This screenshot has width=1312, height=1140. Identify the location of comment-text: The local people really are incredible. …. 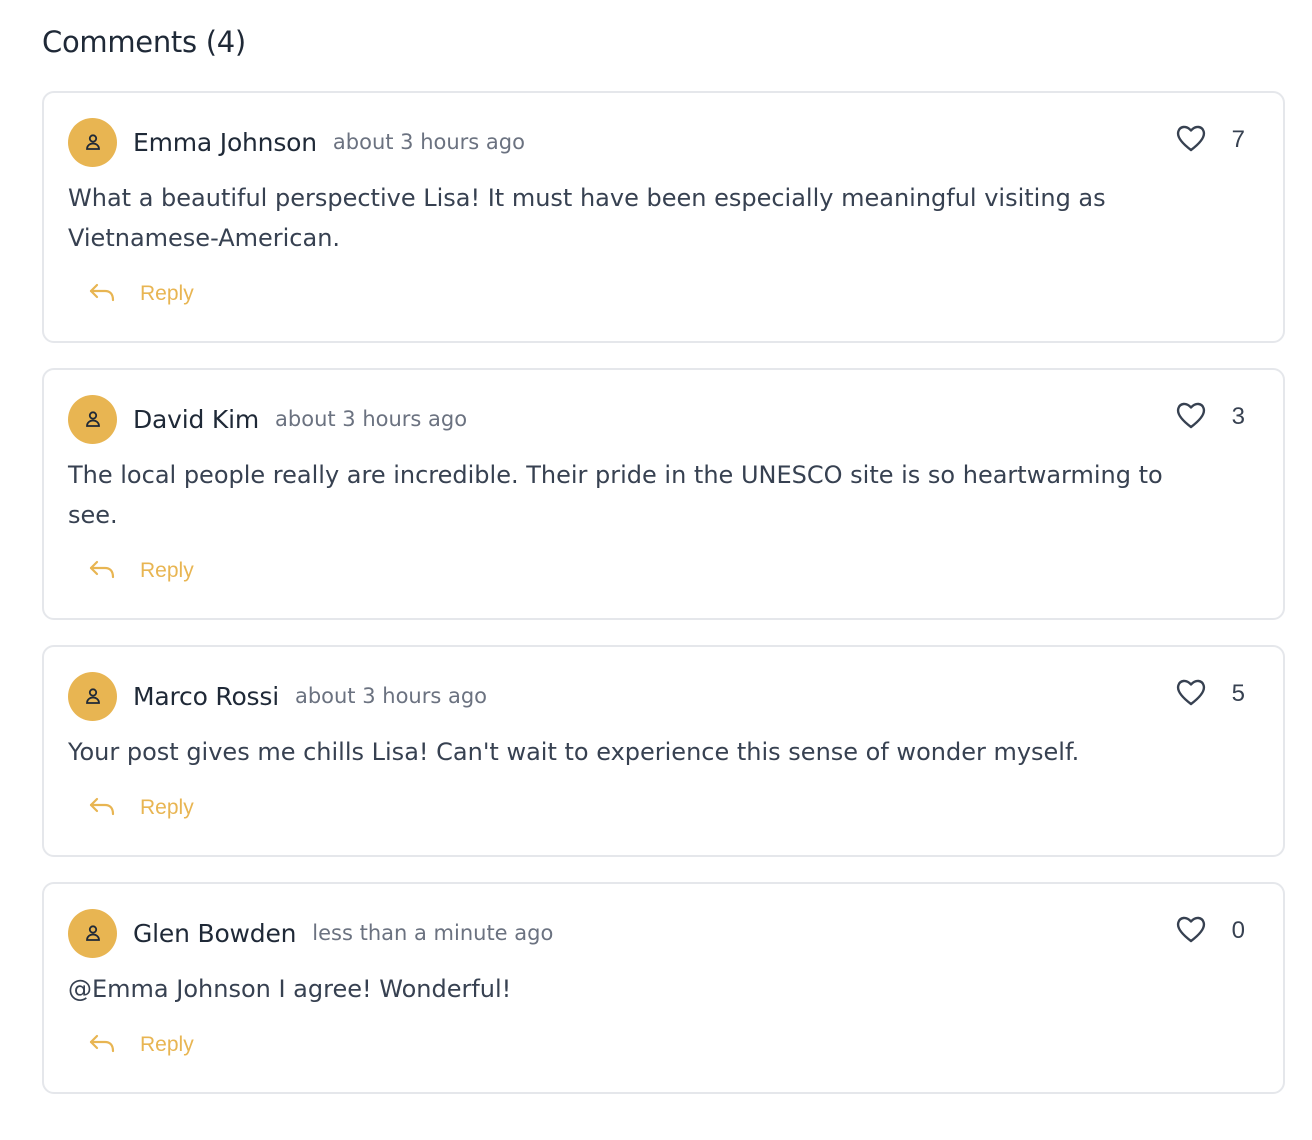
(615, 495).